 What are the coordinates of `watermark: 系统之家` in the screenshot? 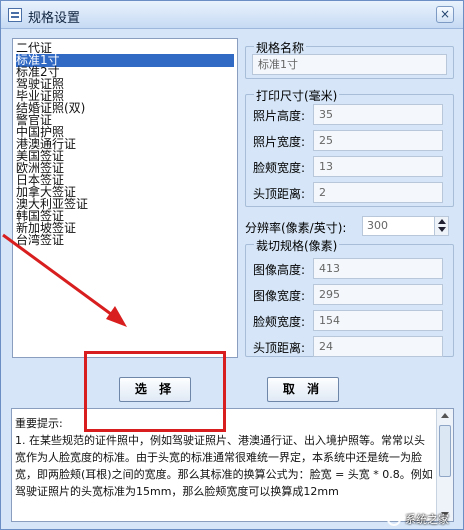 It's located at (418, 519).